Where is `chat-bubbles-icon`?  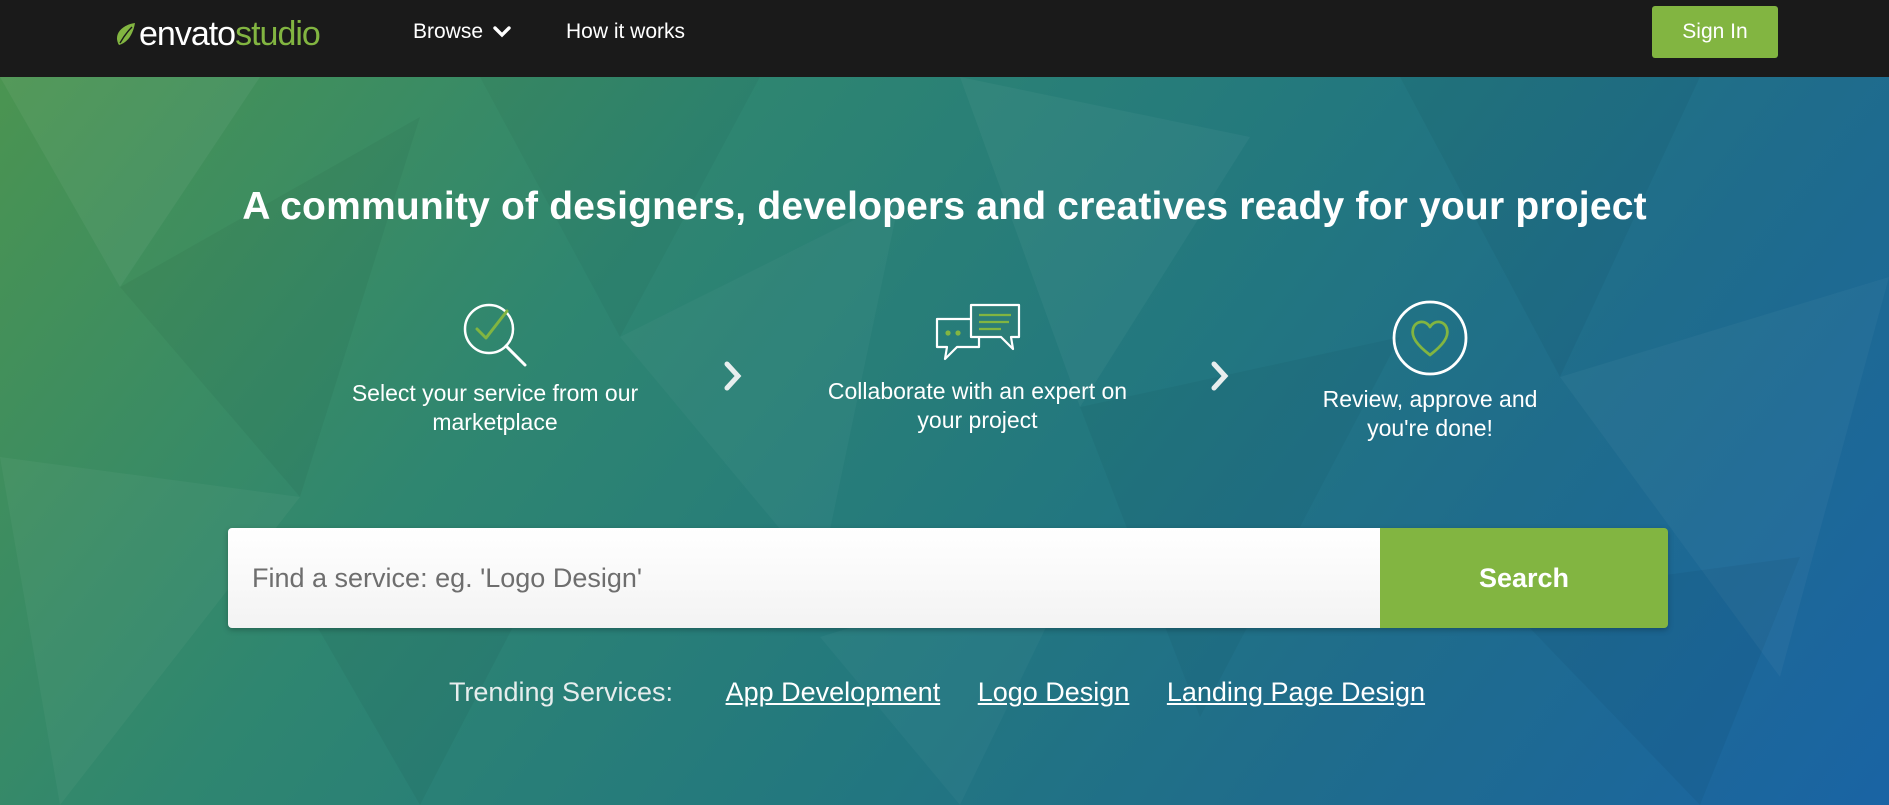
chat-bubbles-icon is located at coordinates (977, 332).